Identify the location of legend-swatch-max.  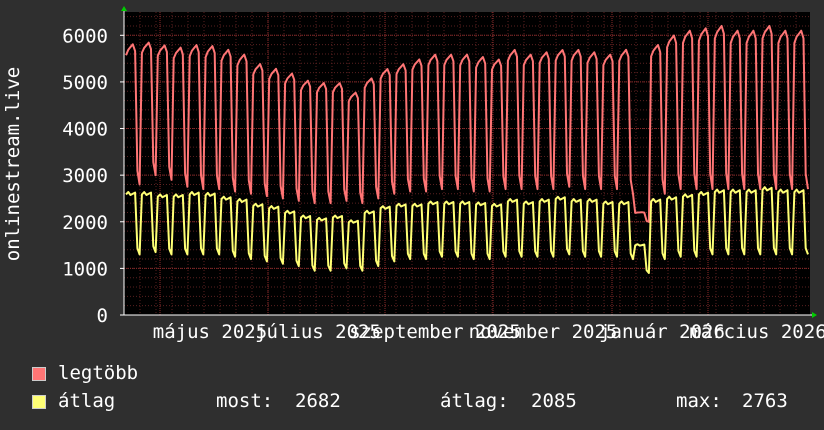
(39, 374).